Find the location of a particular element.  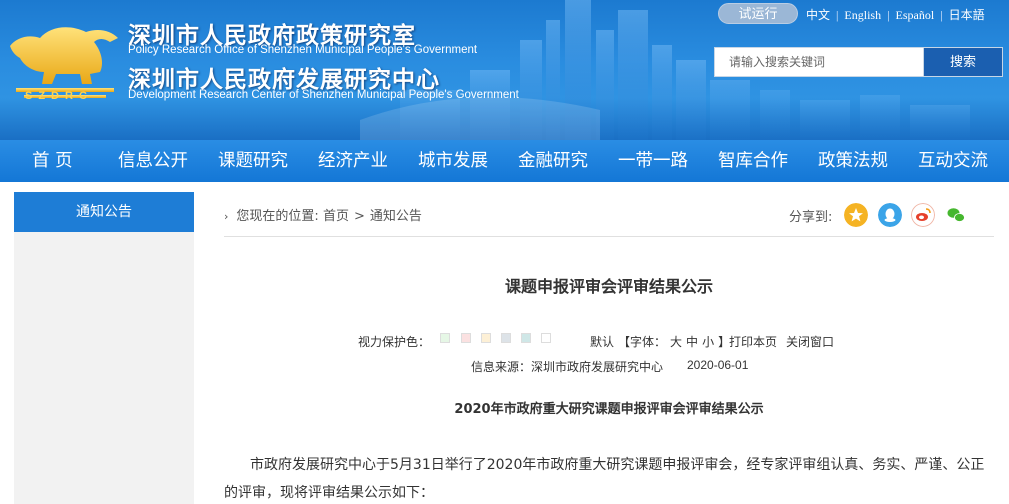

source-label: 信息来源： is located at coordinates (501, 367).